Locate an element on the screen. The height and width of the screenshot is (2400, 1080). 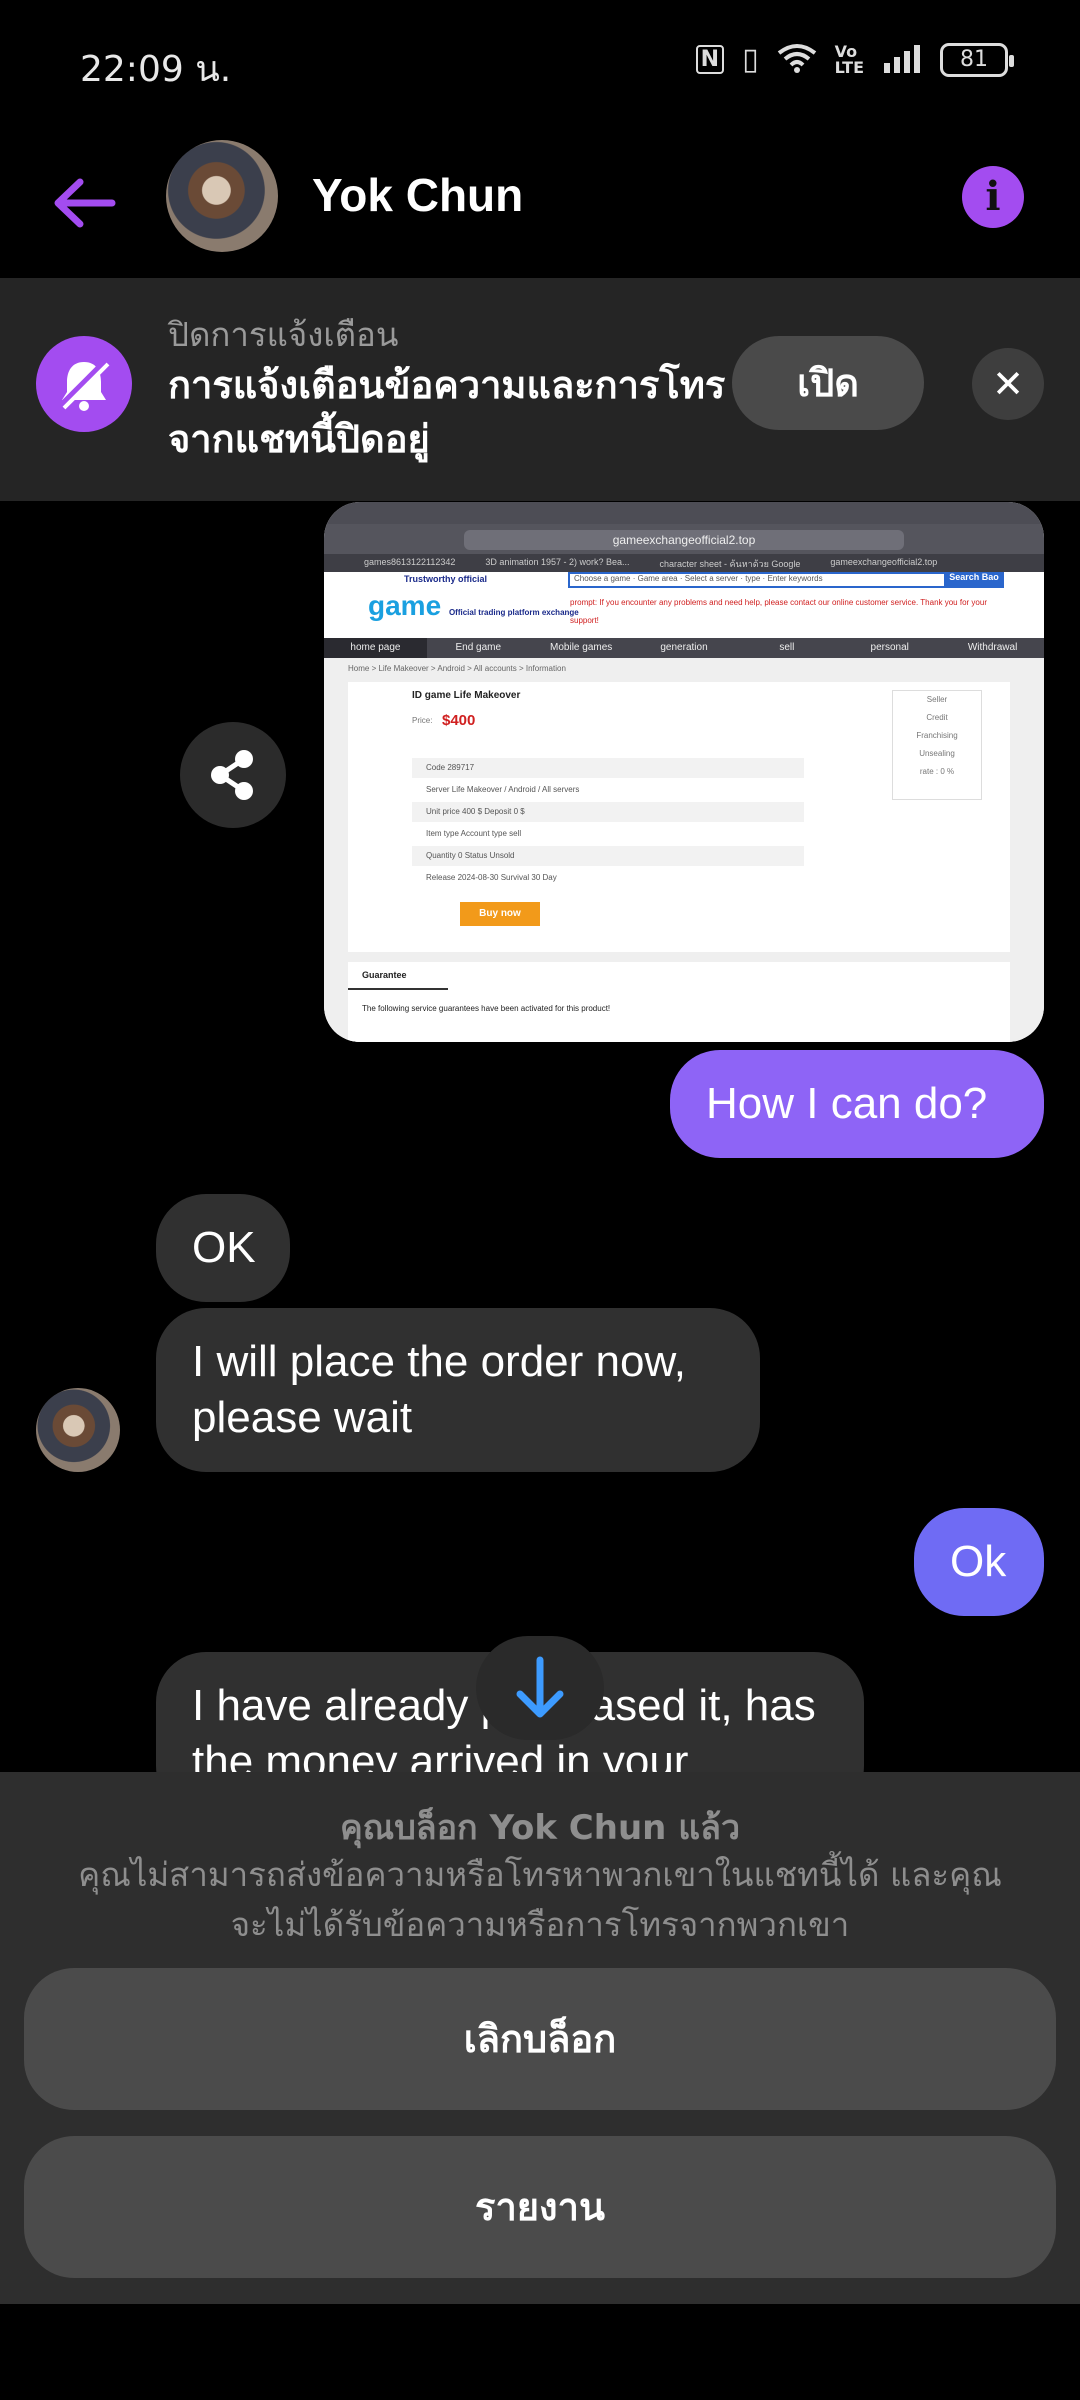
shot-logo: game Official trading platform exchange is located at coordinates (473, 605).